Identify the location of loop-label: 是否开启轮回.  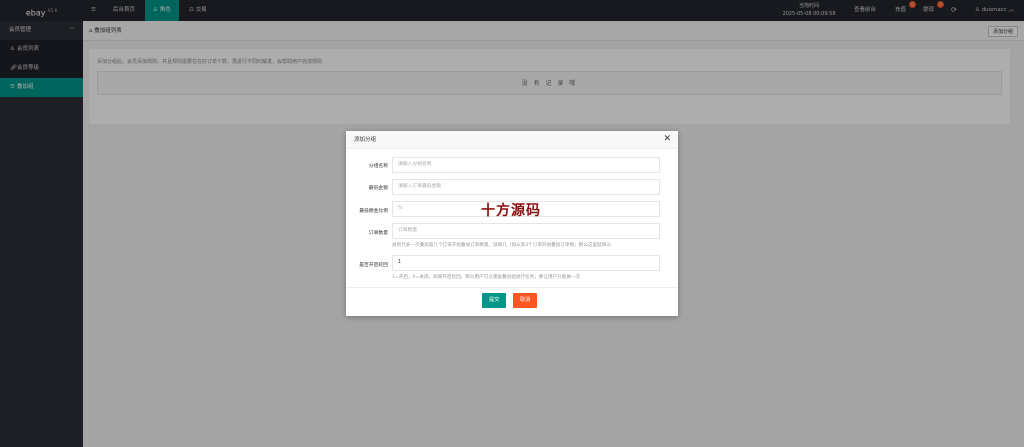
(373, 265).